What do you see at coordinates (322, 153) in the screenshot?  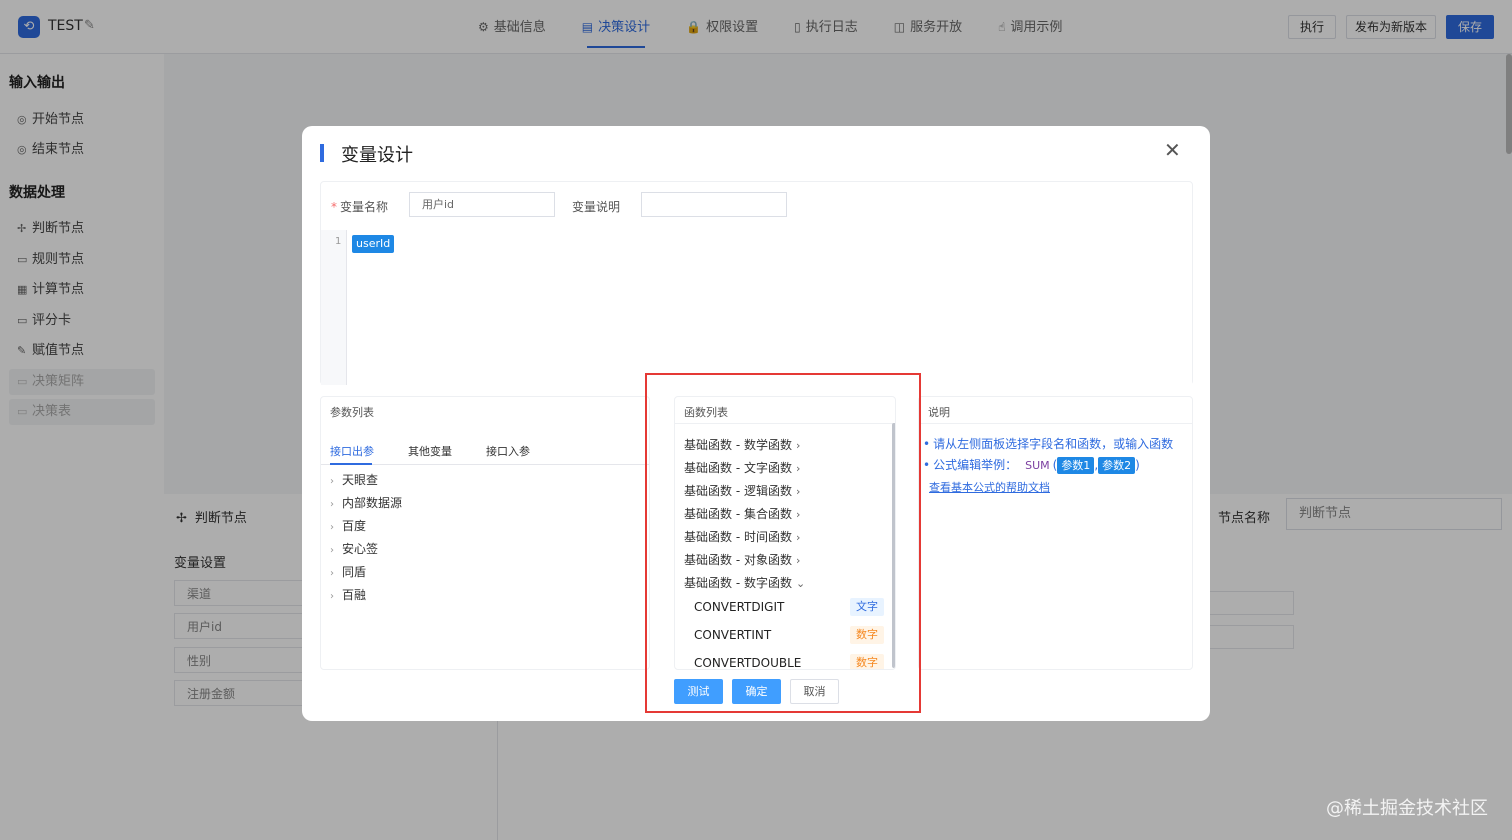 I see `title-accent-bar` at bounding box center [322, 153].